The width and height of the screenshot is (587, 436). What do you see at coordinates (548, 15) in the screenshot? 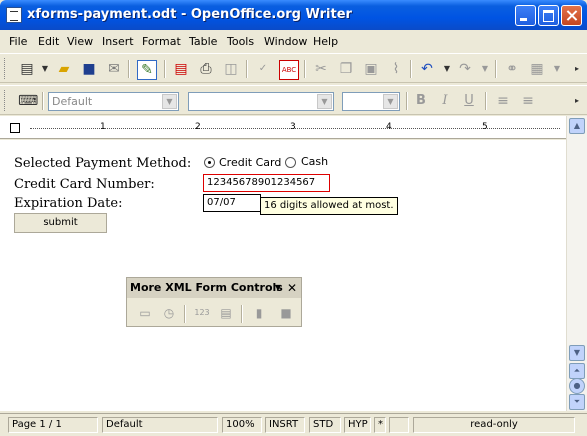
I see `maximize-button` at bounding box center [548, 15].